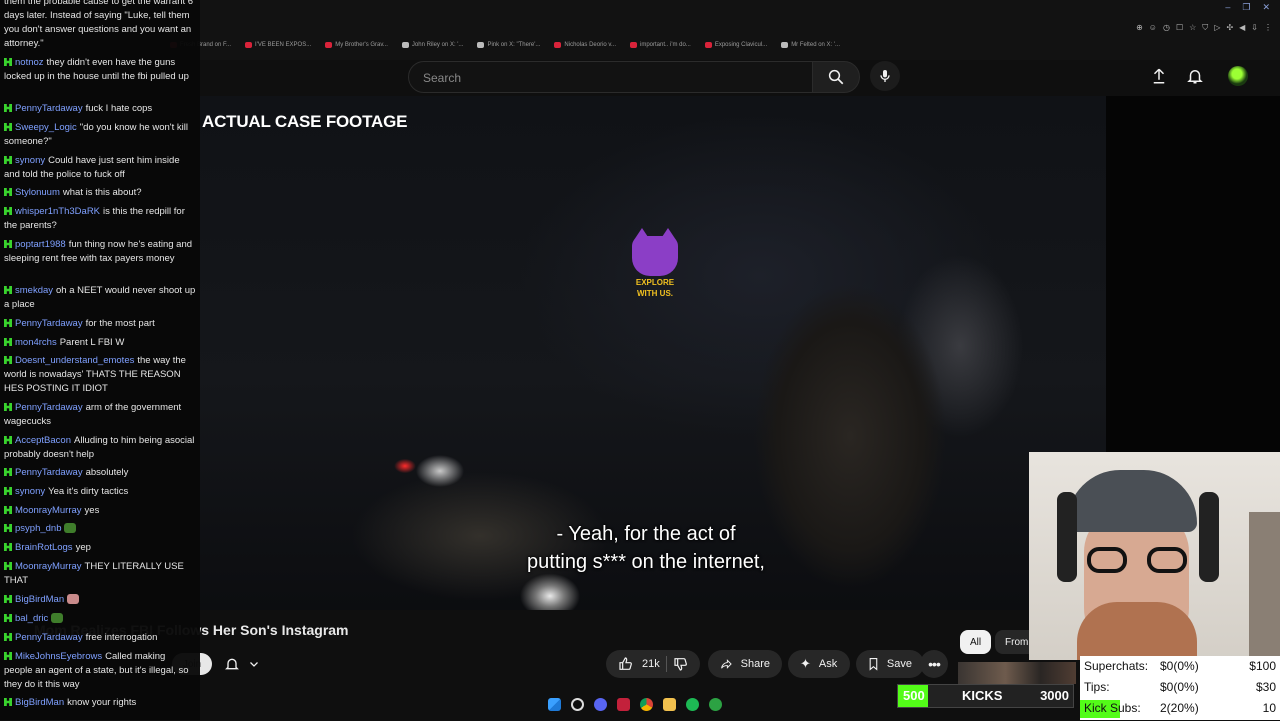  What do you see at coordinates (29, 62) in the screenshot?
I see `chat-username: notnoz` at bounding box center [29, 62].